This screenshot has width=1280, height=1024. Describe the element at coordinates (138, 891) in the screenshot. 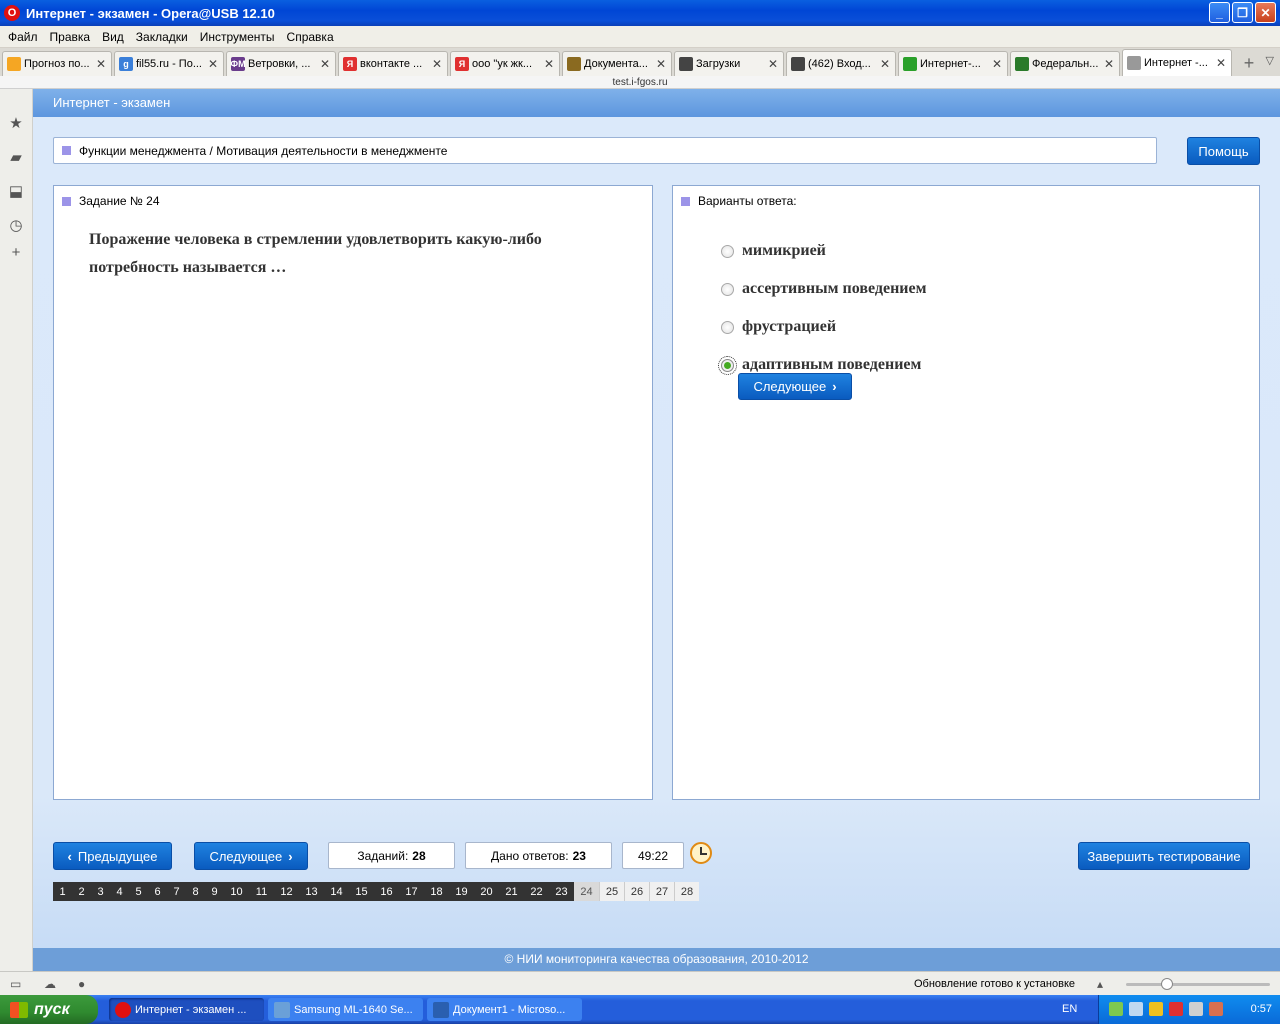

I see `pager-item: 5` at that location.